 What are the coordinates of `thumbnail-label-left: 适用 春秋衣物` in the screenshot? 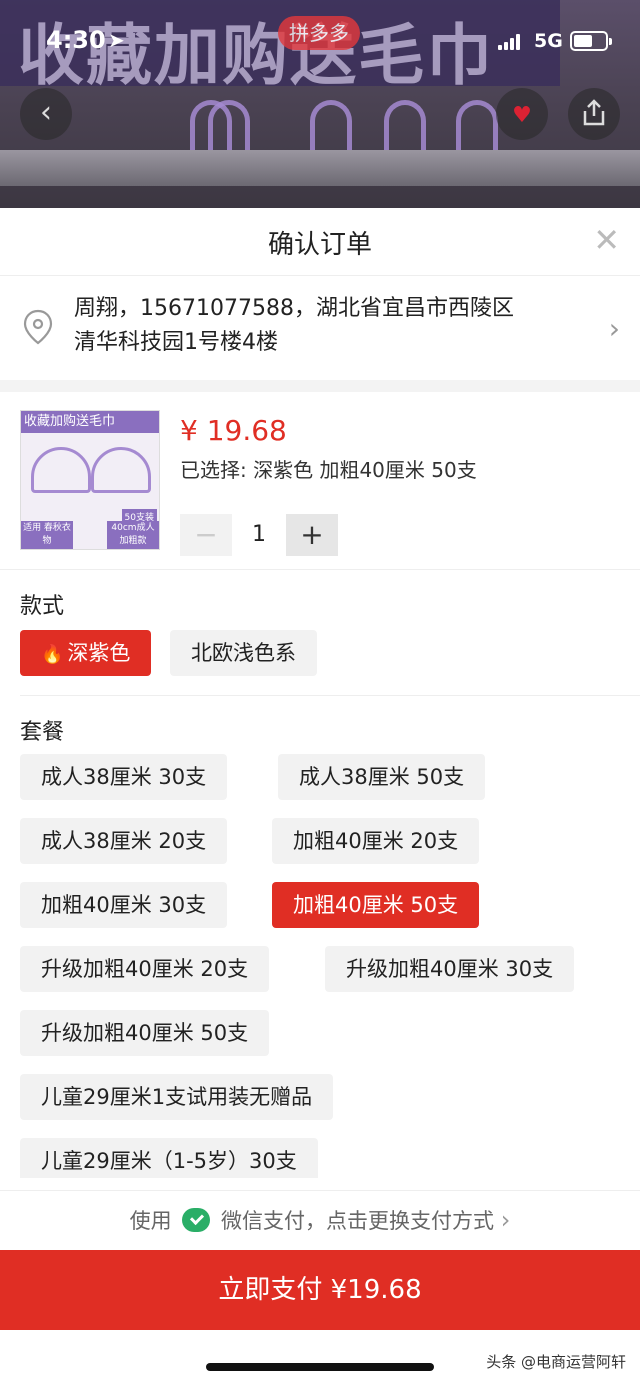 It's located at (47, 535).